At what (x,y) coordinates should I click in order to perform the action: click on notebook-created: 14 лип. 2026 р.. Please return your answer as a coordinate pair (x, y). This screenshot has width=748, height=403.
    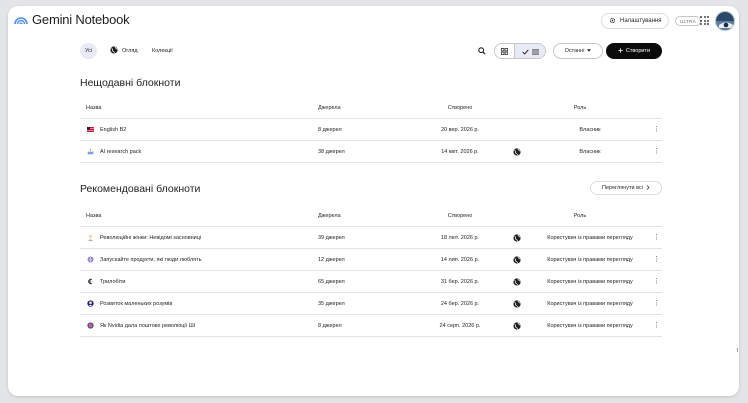
    Looking at the image, I should click on (460, 259).